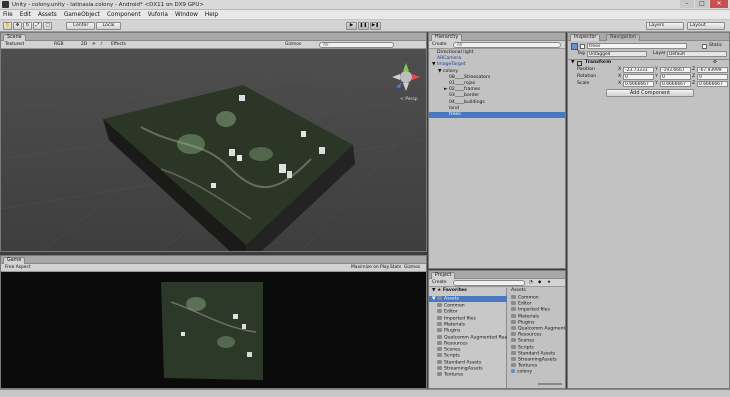  I want to click on layer-dropdown: Default, so click(697, 54).